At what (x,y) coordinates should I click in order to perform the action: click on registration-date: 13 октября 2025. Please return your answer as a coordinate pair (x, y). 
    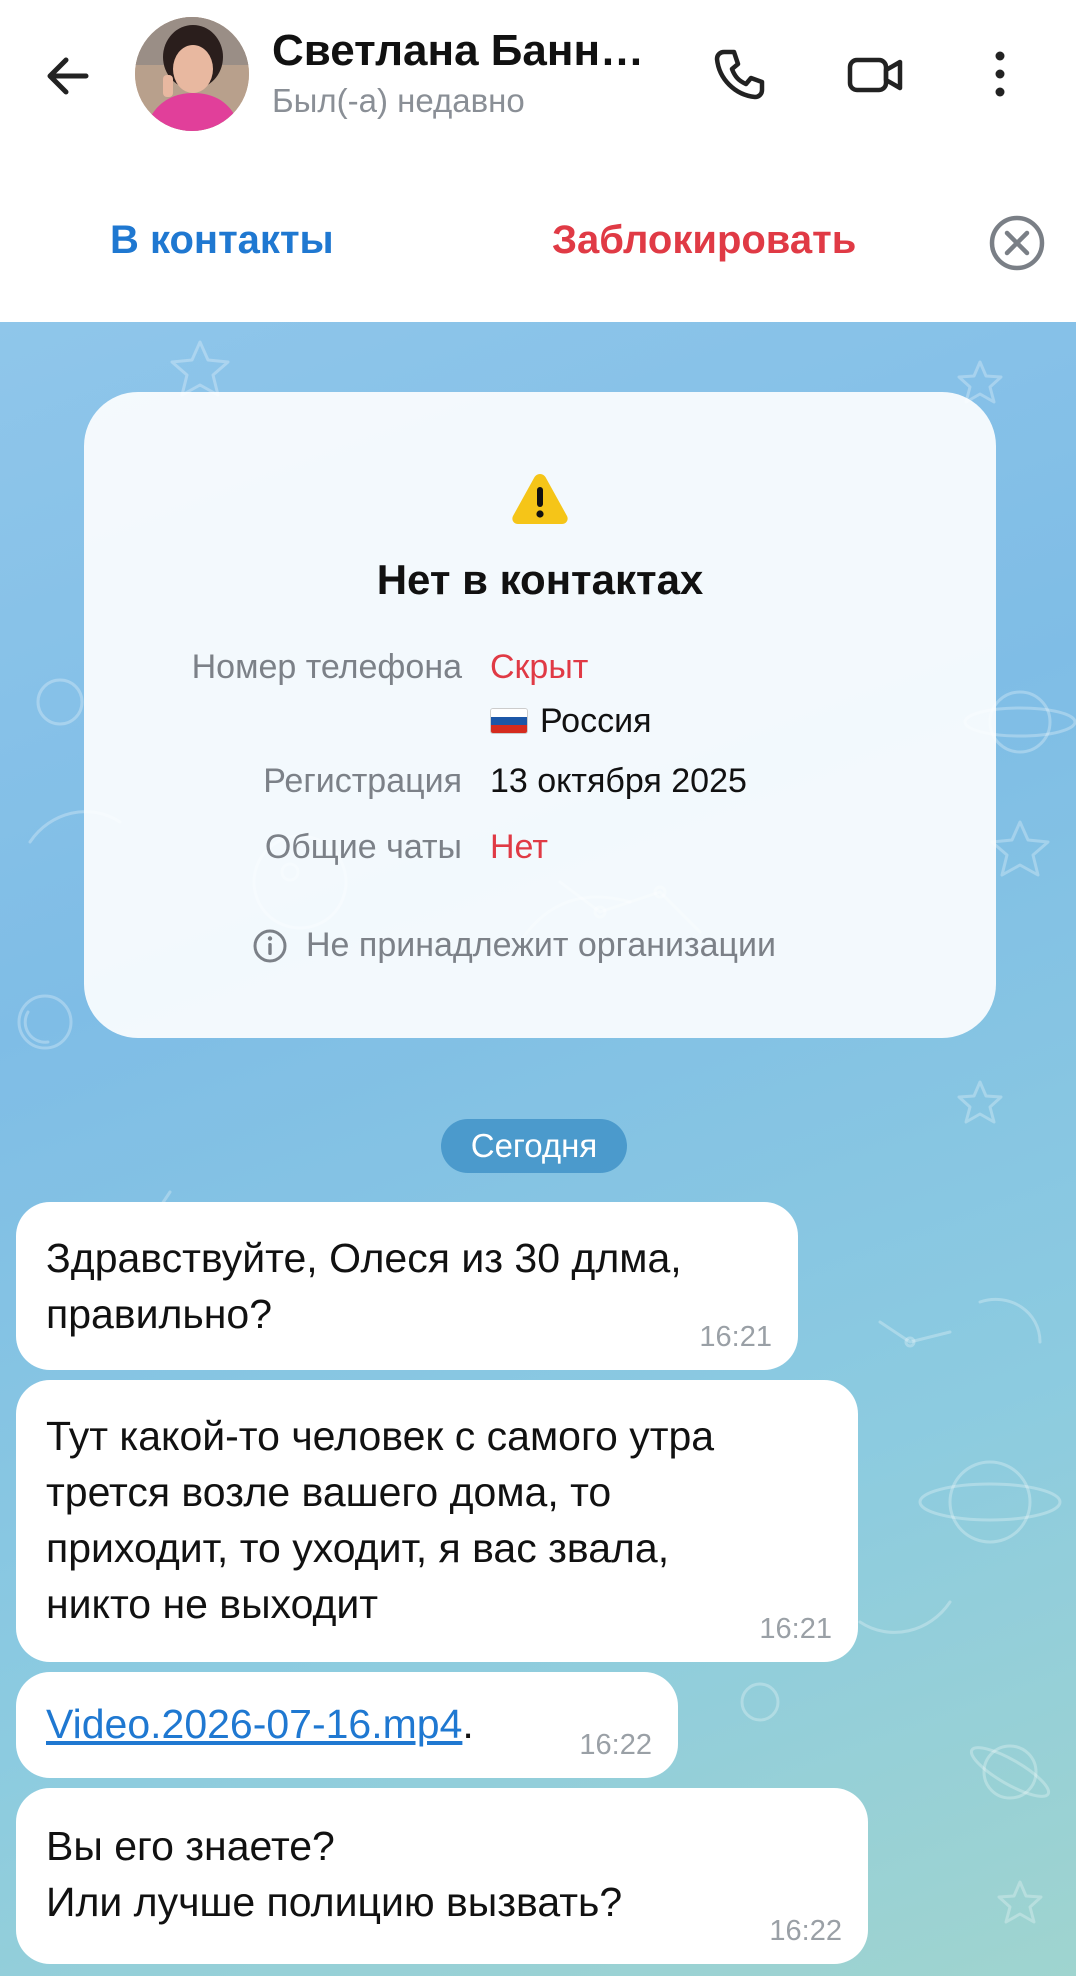
    Looking at the image, I should click on (618, 781).